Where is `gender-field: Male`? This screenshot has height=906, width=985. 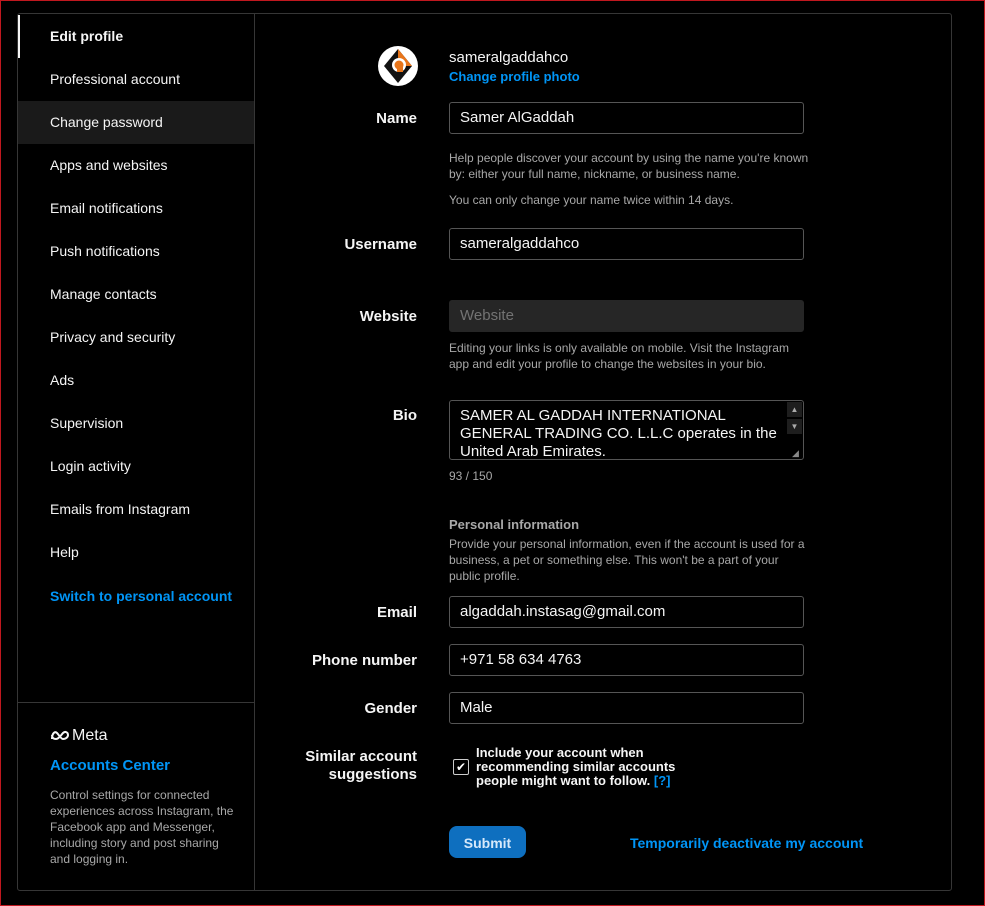
gender-field: Male is located at coordinates (626, 708).